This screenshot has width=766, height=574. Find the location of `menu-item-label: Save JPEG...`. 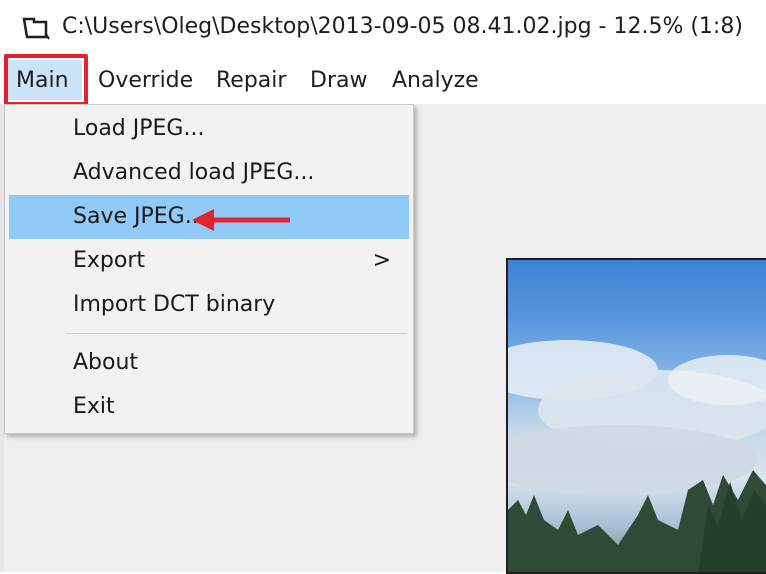

menu-item-label: Save JPEG... is located at coordinates (139, 216).